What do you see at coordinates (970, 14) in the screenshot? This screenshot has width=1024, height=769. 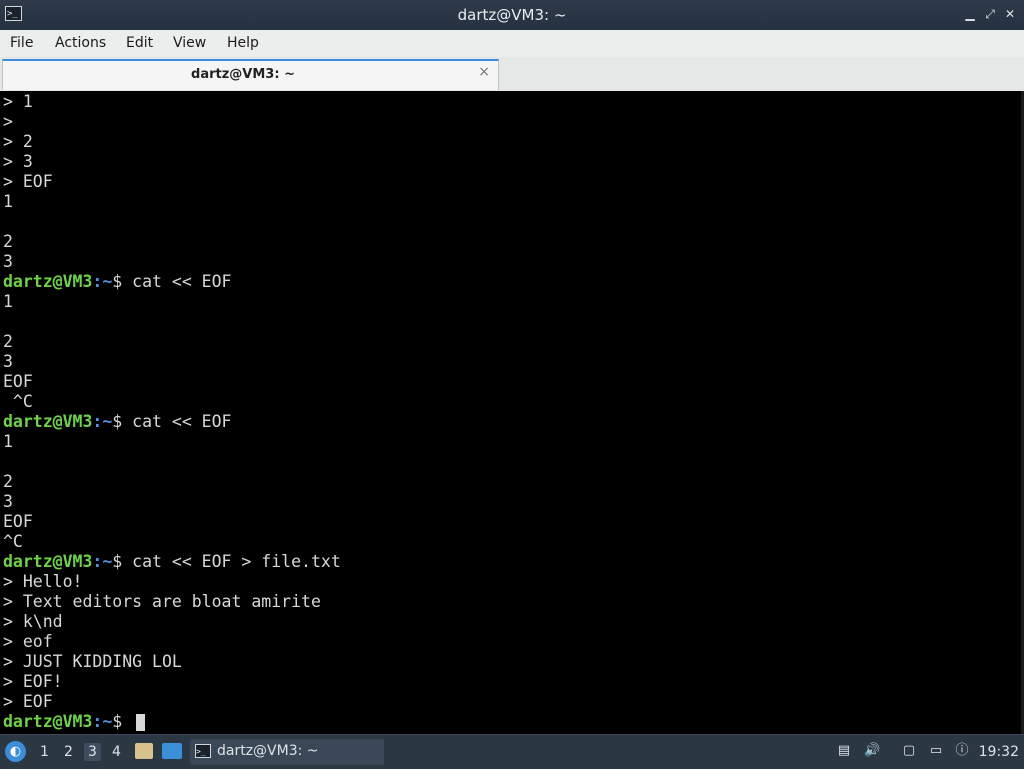 I see `minimize-icon: ▁` at bounding box center [970, 14].